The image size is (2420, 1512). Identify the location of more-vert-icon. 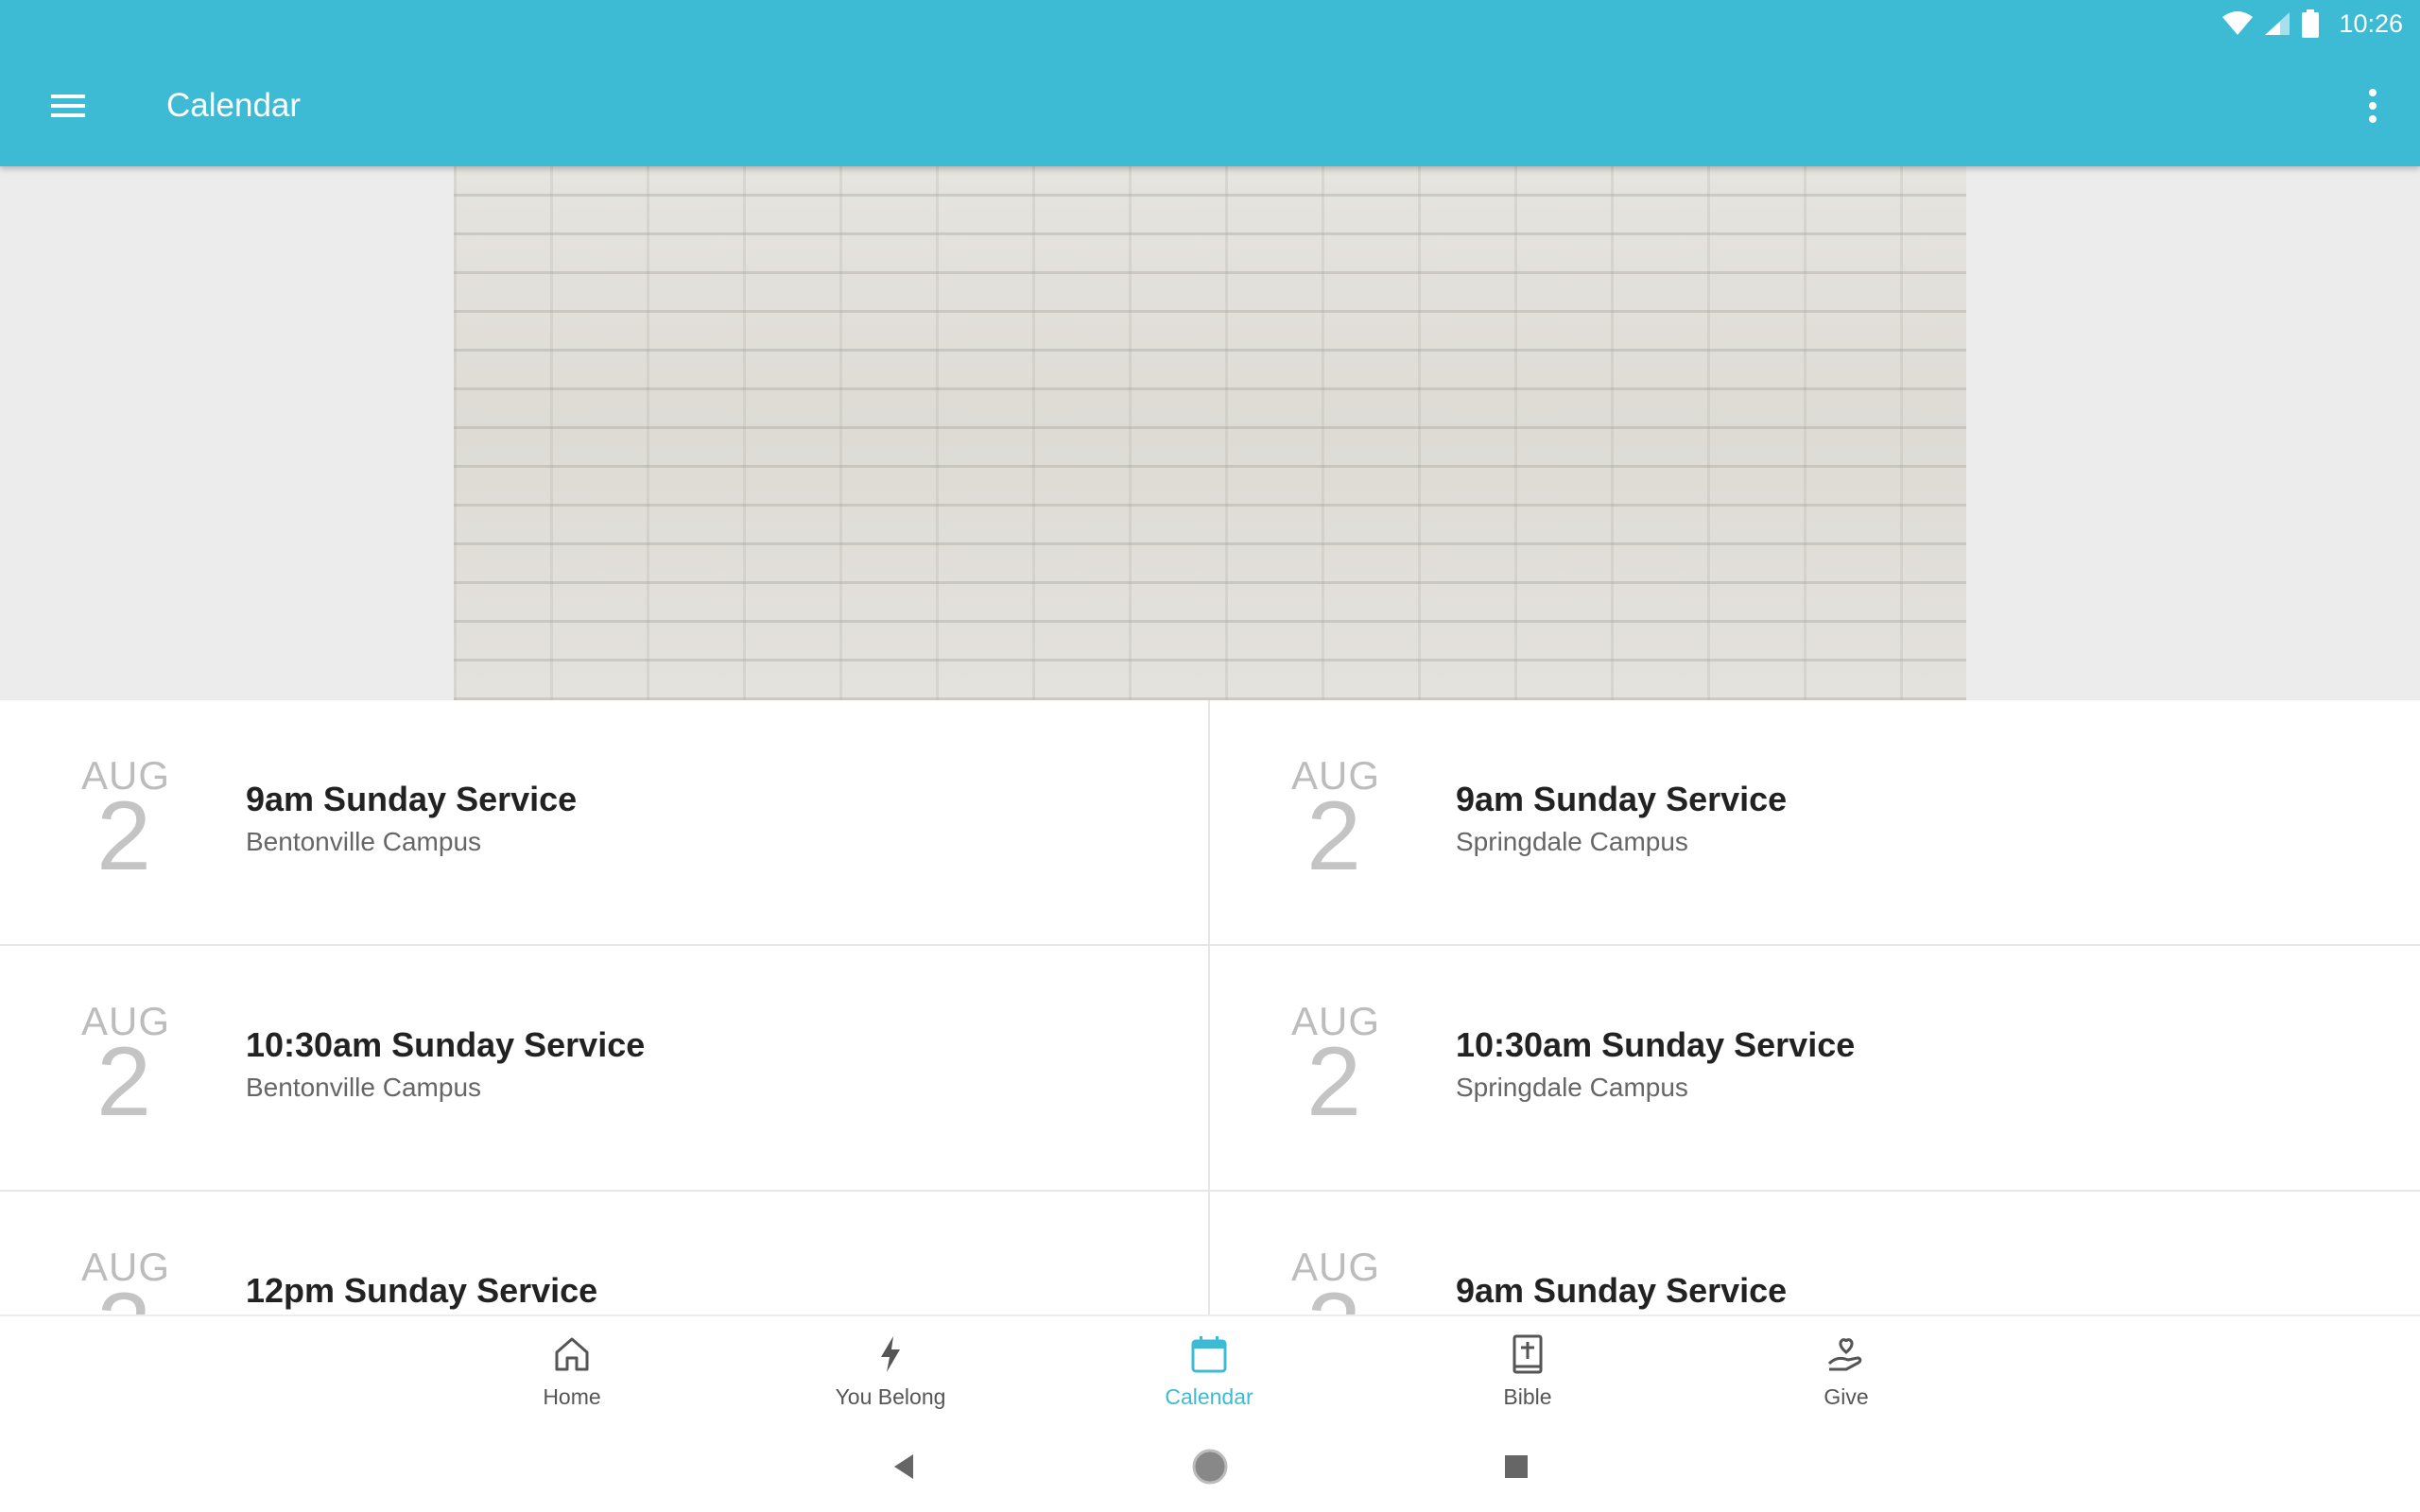
(2373, 106).